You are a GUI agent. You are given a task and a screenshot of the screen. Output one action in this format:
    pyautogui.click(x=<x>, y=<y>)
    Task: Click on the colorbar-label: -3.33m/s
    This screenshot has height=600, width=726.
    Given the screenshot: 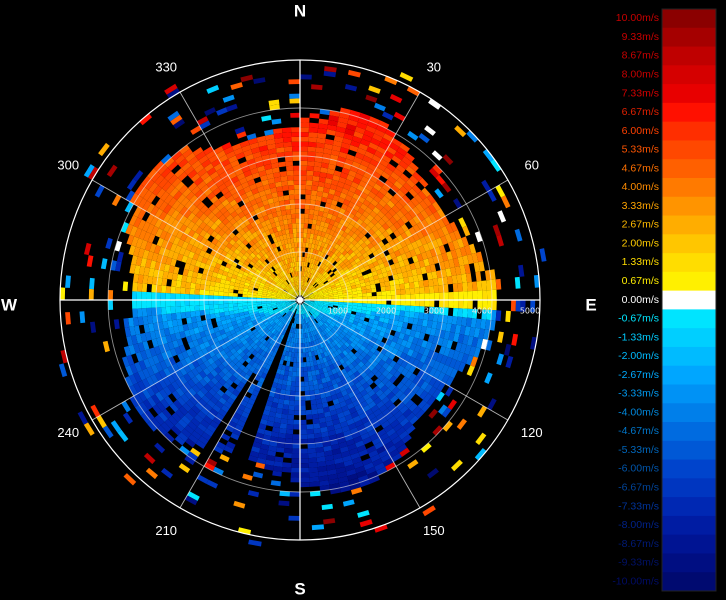 What is the action you would take?
    pyautogui.click(x=638, y=394)
    